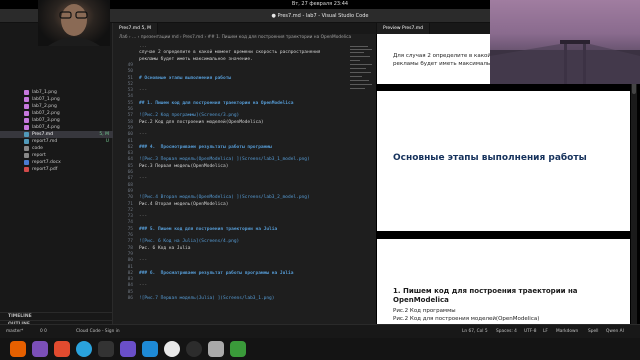 This screenshot has height=360, width=640. Describe the element at coordinates (130, 97) in the screenshot. I see `line-number: 54` at that location.